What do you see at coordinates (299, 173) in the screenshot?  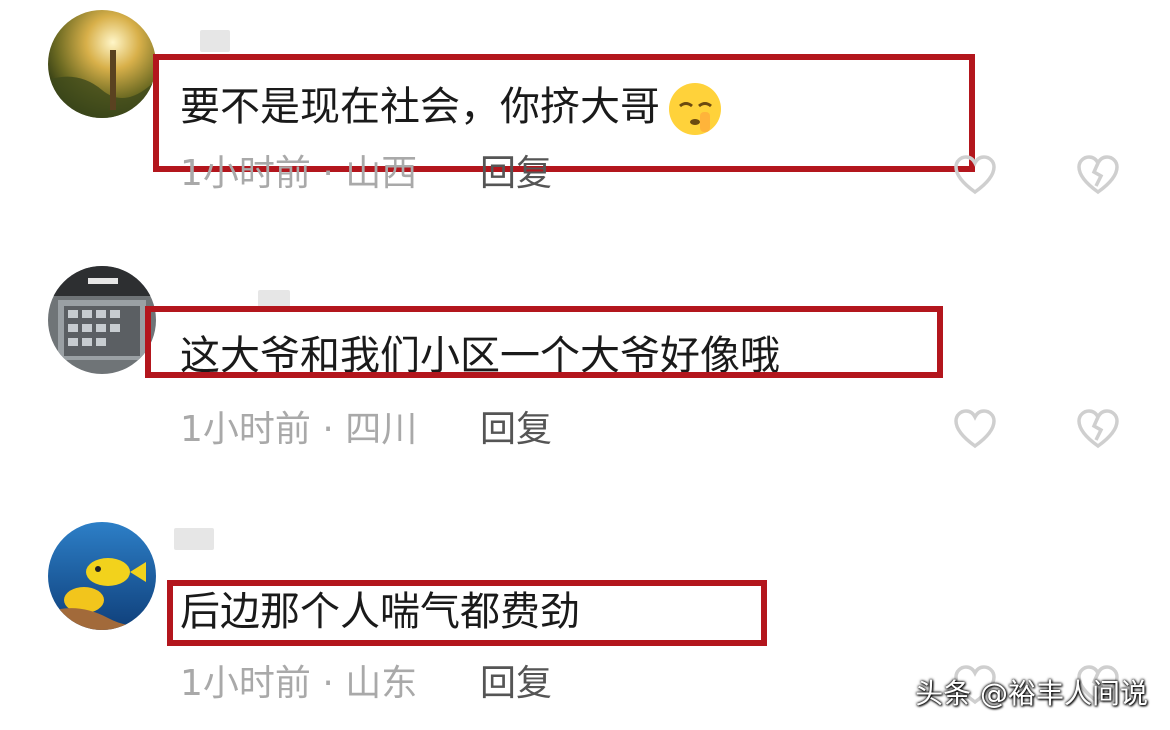 I see `comment-meta: 1小时前 · 山西` at bounding box center [299, 173].